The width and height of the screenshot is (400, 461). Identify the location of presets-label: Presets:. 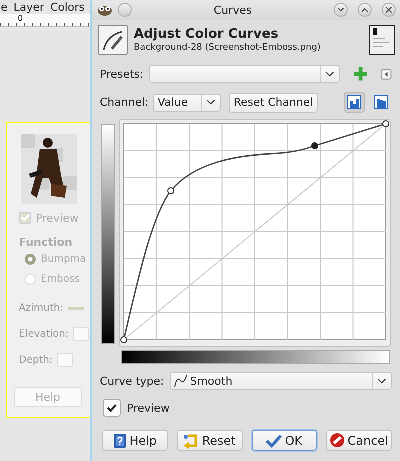
(121, 74).